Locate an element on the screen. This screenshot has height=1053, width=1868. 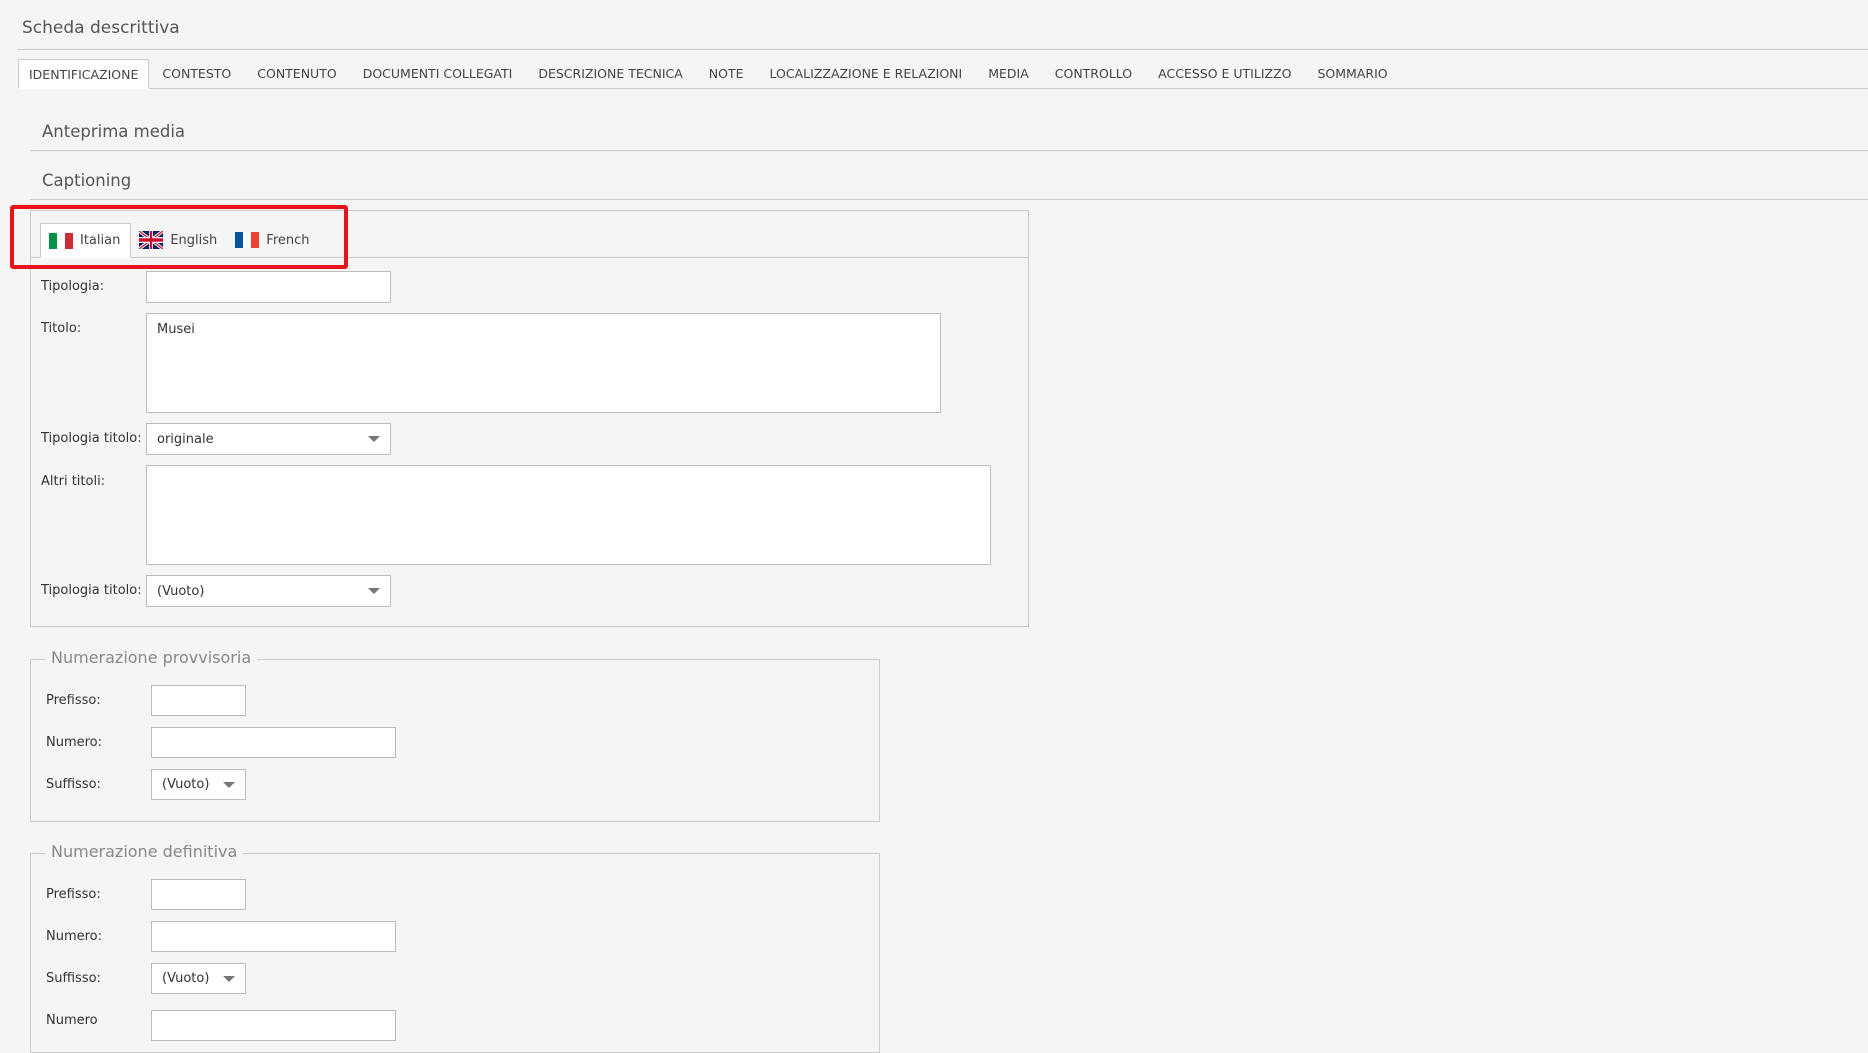
section-media-preview-title: Anteprima media is located at coordinates (114, 131).